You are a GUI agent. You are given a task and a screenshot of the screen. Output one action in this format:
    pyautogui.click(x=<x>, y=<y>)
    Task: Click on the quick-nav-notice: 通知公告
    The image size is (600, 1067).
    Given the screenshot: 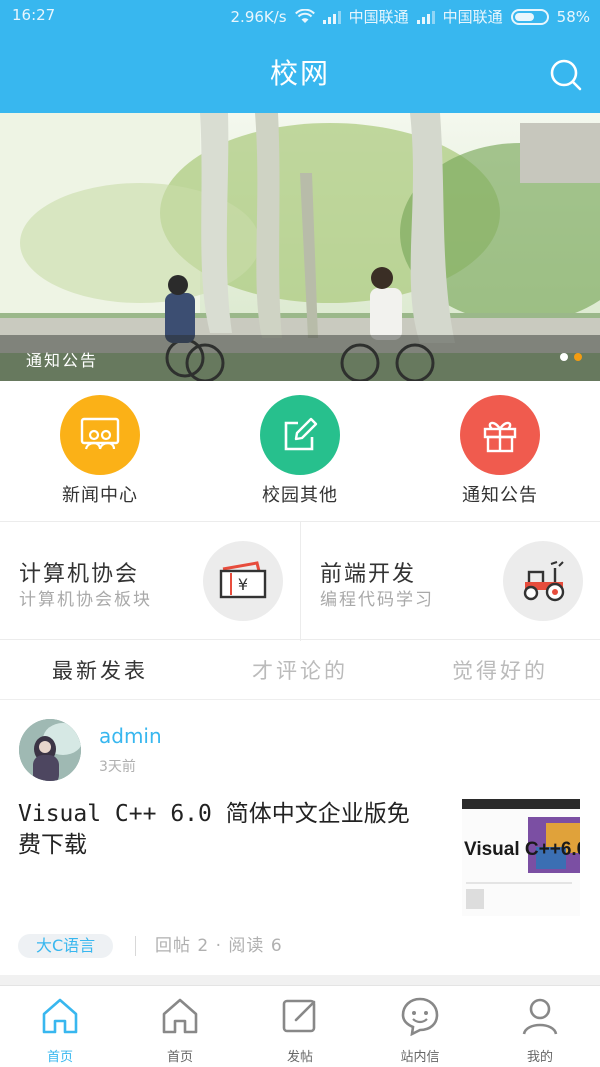 What is the action you would take?
    pyautogui.click(x=500, y=451)
    